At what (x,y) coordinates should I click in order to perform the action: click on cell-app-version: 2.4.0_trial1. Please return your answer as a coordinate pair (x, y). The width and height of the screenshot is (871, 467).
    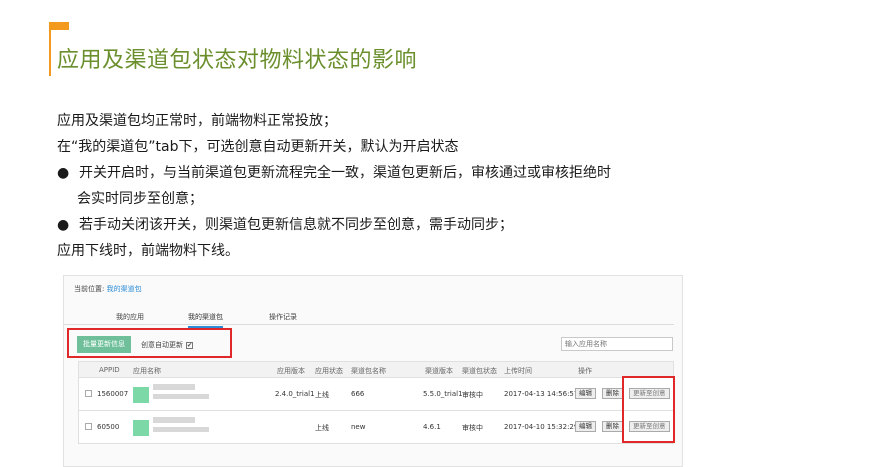
    Looking at the image, I should click on (295, 394).